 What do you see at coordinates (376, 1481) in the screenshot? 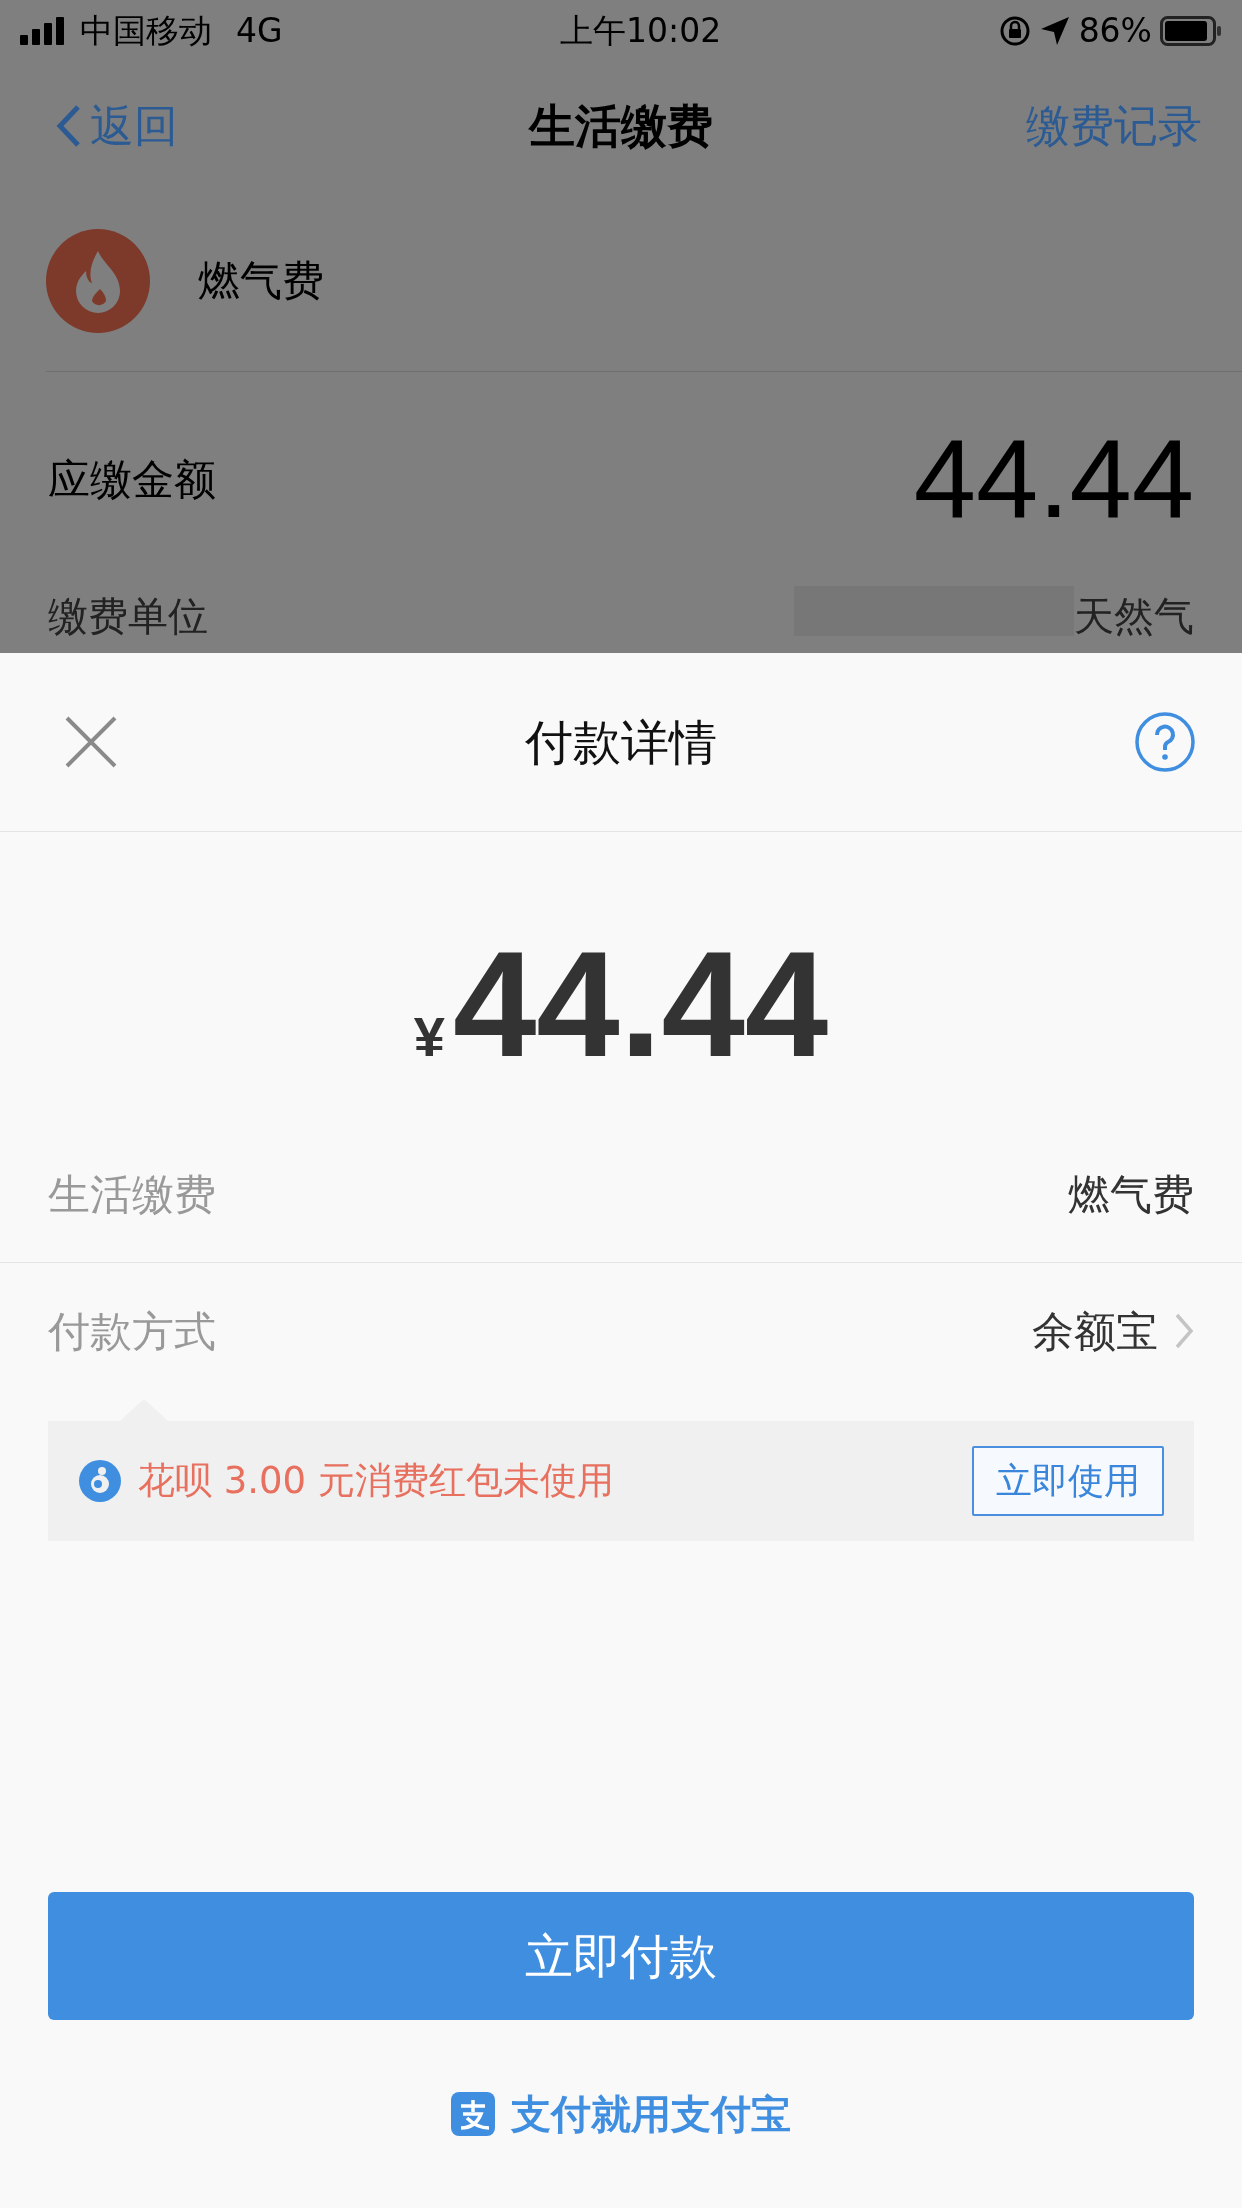
I see `promo-text: 花呗 3.00 元消费红包未使用` at bounding box center [376, 1481].